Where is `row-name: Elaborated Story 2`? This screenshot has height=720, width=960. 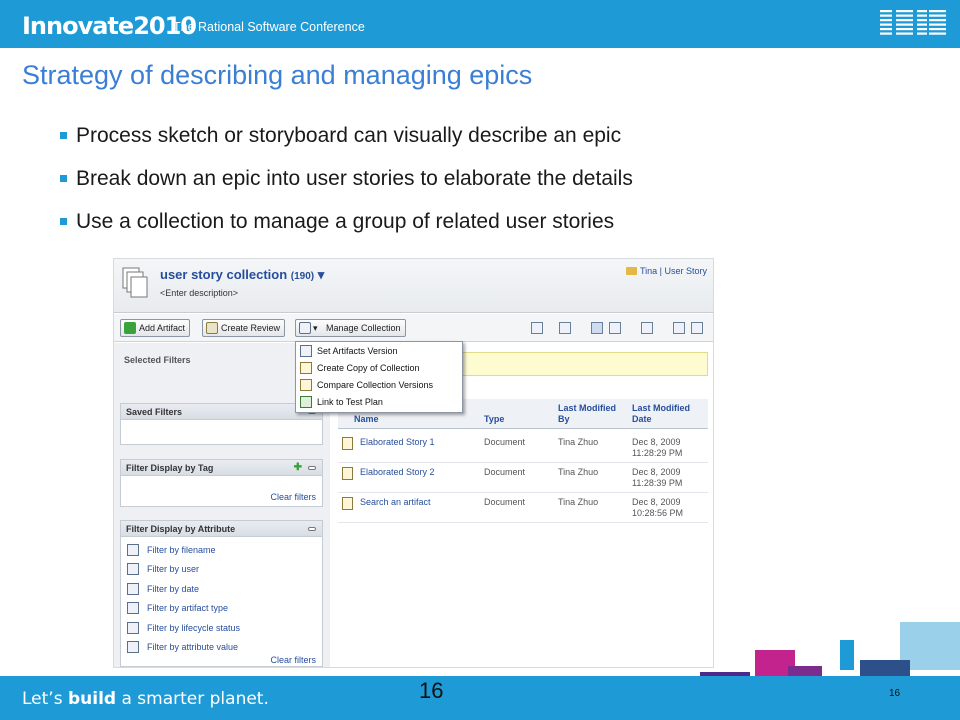 row-name: Elaborated Story 2 is located at coordinates (388, 473).